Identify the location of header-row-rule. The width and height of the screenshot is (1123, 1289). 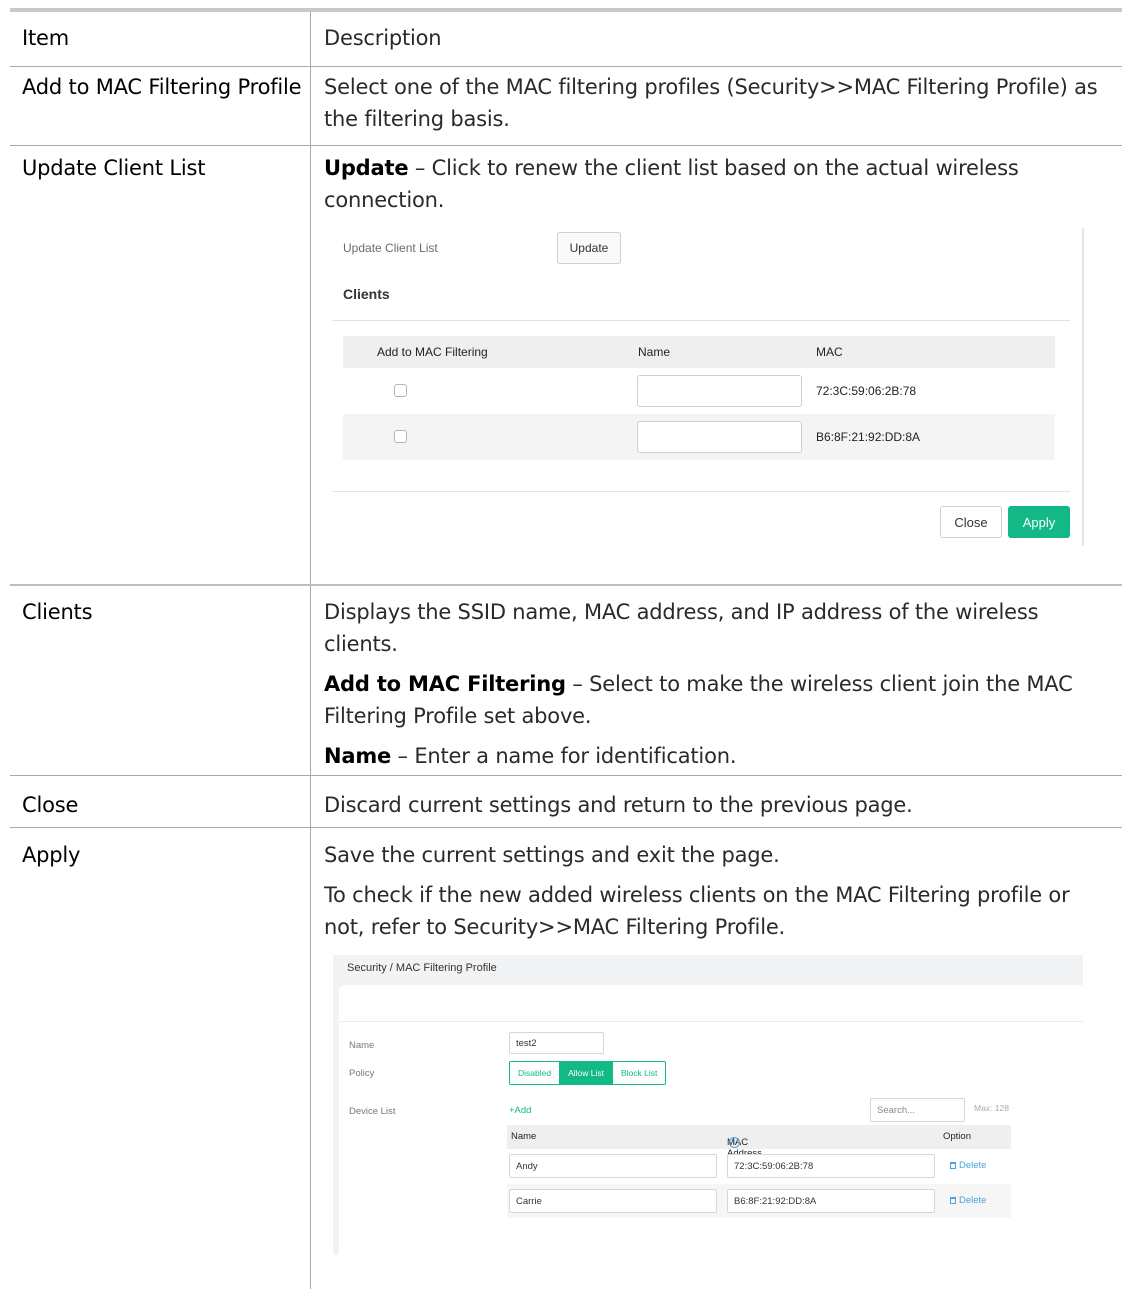
(566, 66).